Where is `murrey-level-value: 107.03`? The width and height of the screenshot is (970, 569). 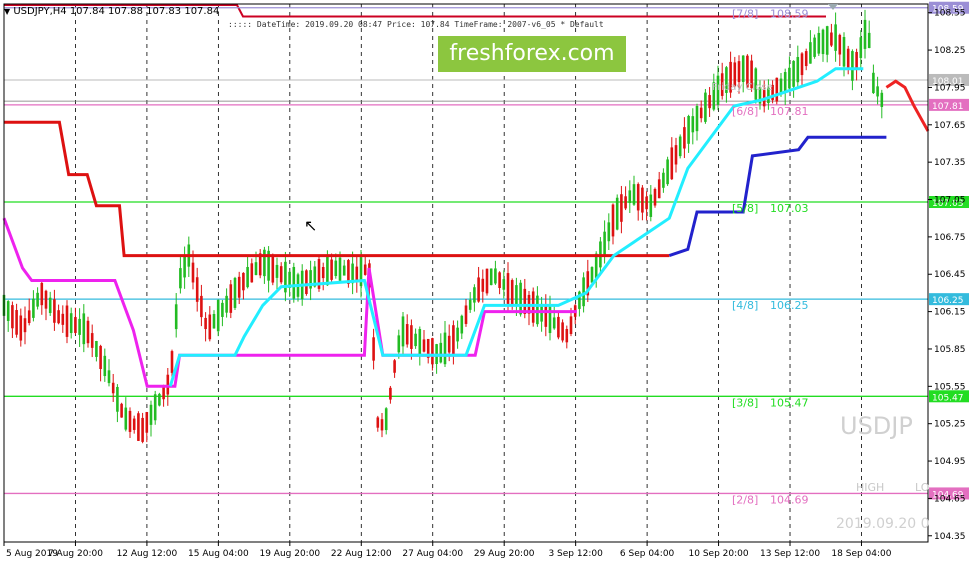 murrey-level-value: 107.03 is located at coordinates (789, 208).